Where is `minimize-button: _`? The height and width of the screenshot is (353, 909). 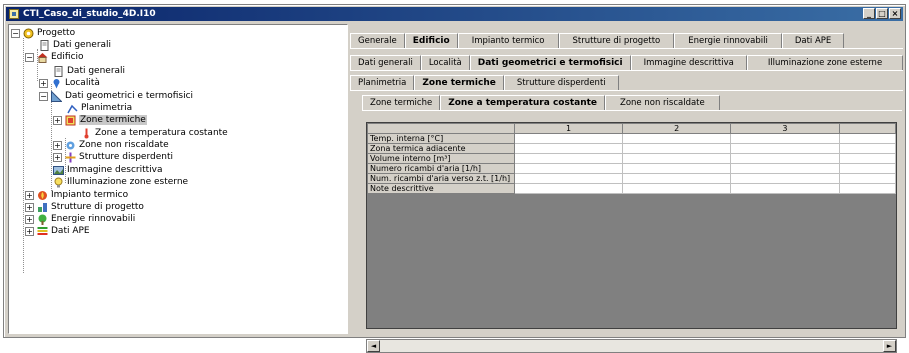
minimize-button: _ is located at coordinates (869, 13).